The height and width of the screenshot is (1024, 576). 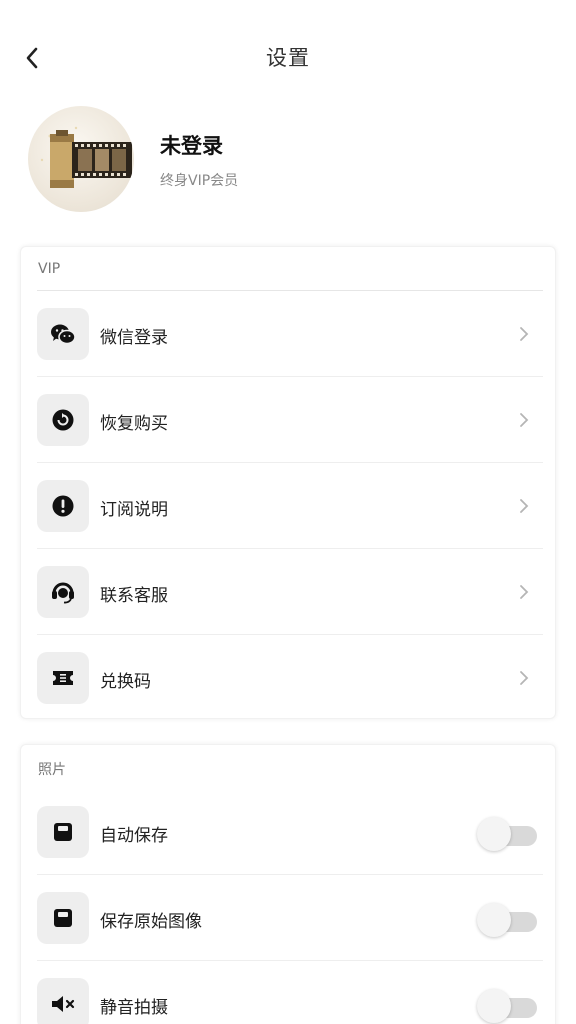 I want to click on headset-icon, so click(x=63, y=592).